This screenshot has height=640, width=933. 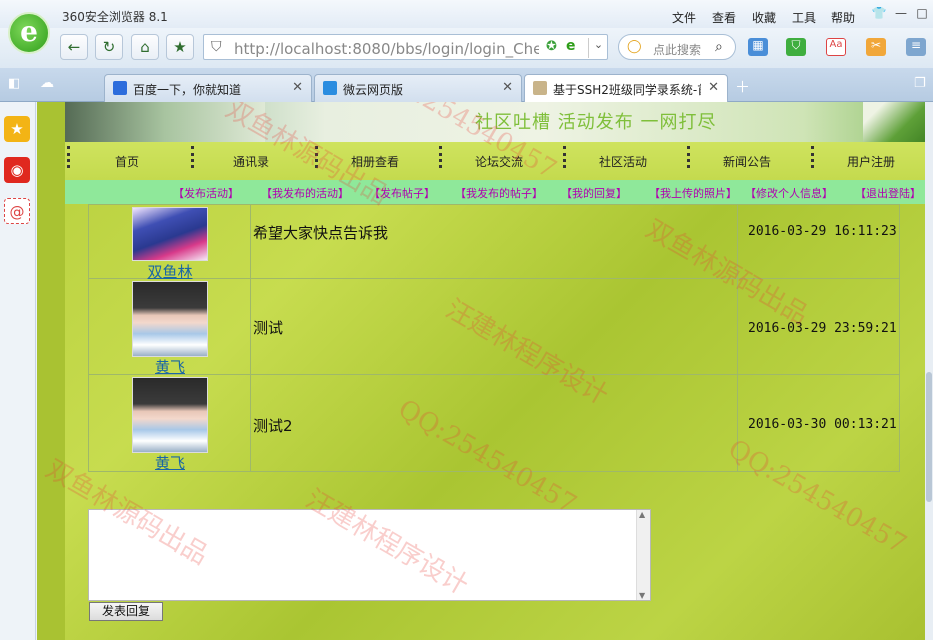 What do you see at coordinates (929, 371) in the screenshot?
I see `page-scrollbar` at bounding box center [929, 371].